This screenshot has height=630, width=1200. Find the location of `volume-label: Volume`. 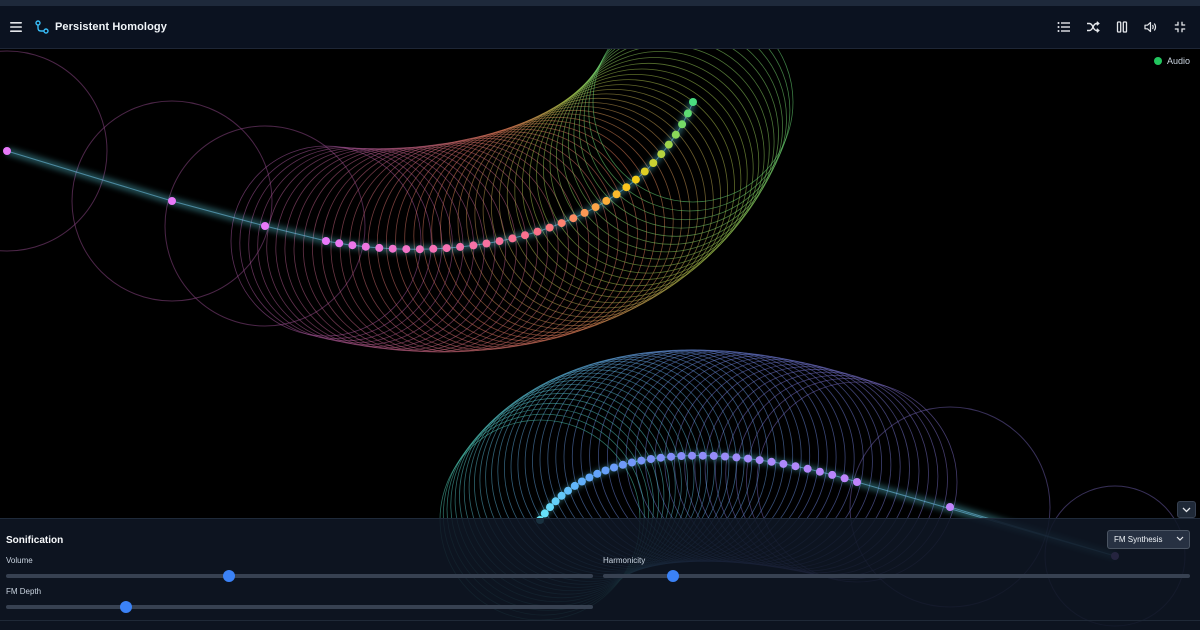

volume-label: Volume is located at coordinates (19, 560).